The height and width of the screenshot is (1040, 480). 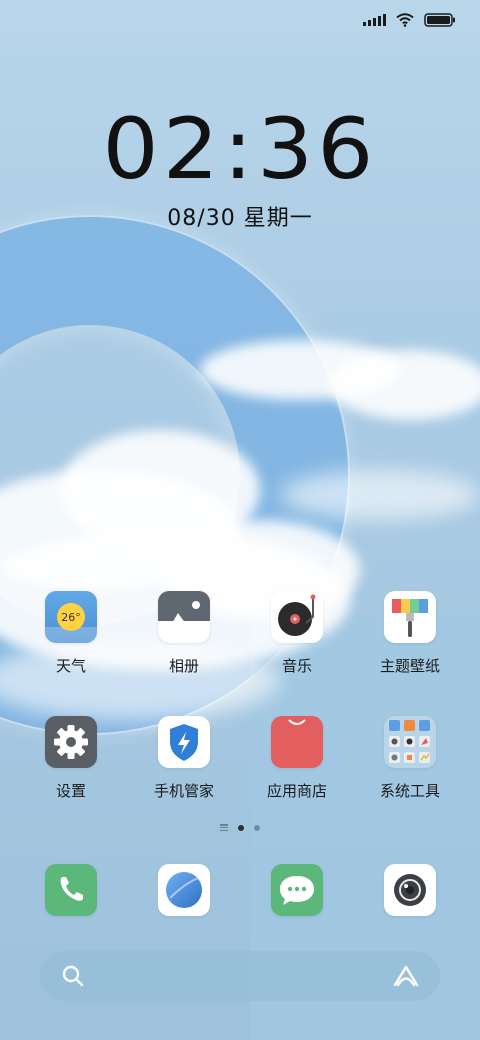 I want to click on settings-icon, so click(x=71, y=742).